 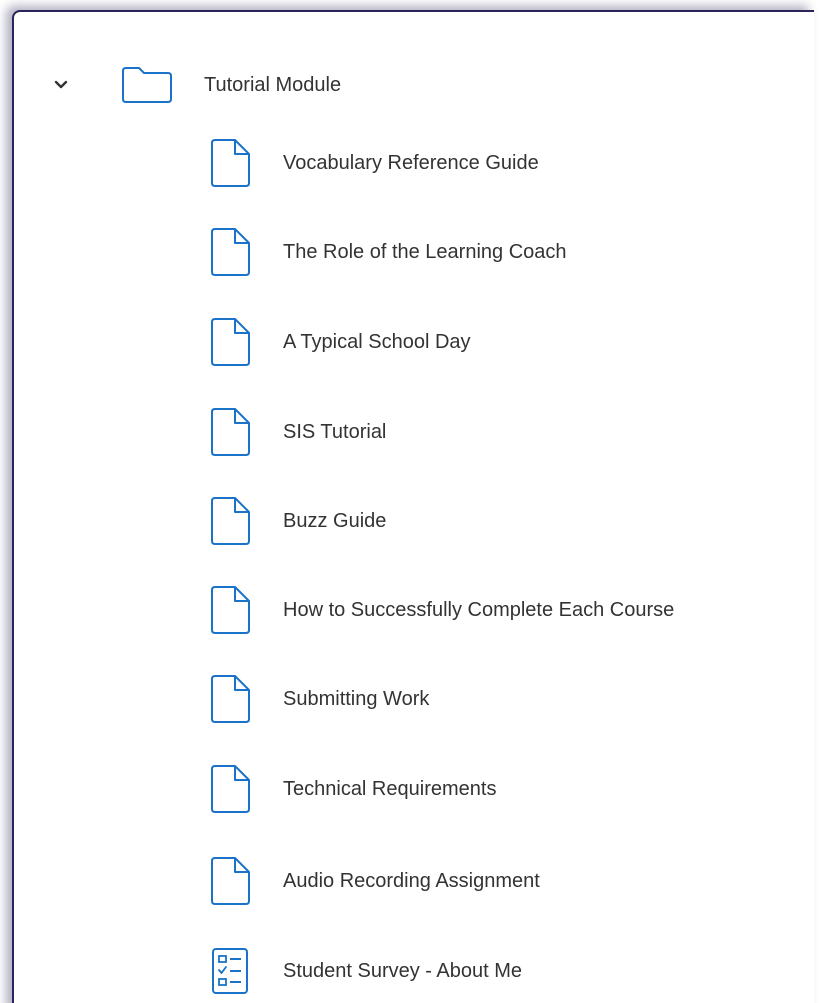 I want to click on content-item: Student Survey - About Me, so click(x=506, y=969).